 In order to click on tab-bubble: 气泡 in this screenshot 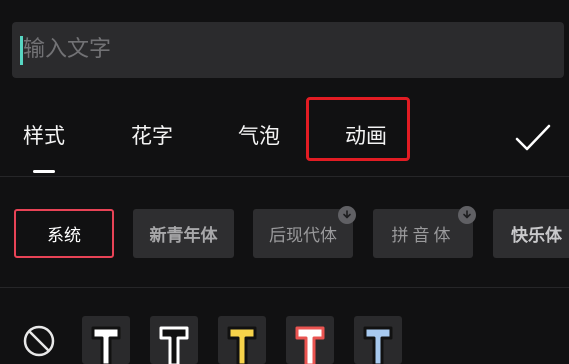, I will do `click(259, 136)`.